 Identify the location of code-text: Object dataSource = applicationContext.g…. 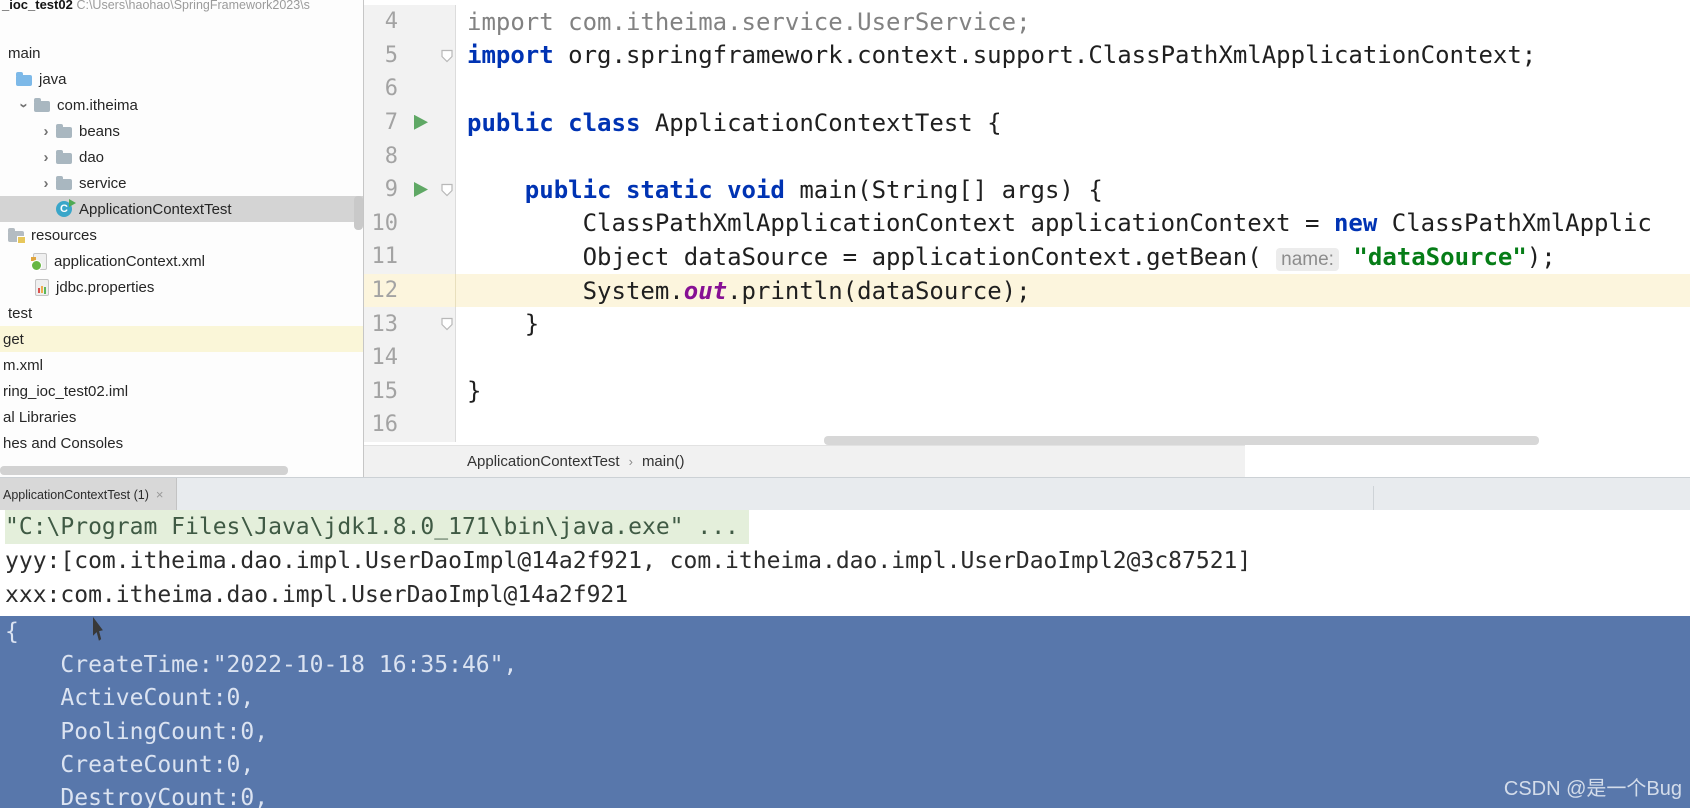
(1073, 257).